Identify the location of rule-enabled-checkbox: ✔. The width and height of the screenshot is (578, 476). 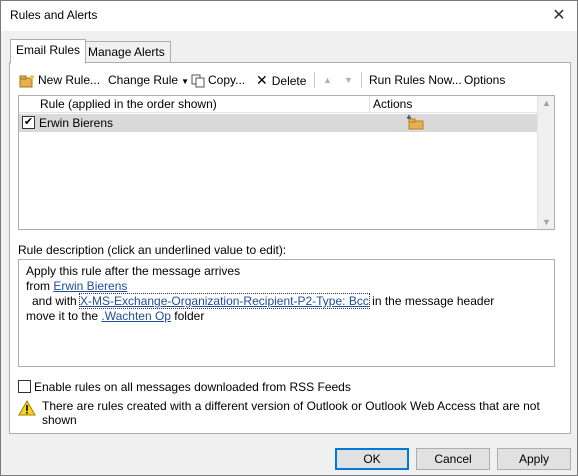
(28, 122).